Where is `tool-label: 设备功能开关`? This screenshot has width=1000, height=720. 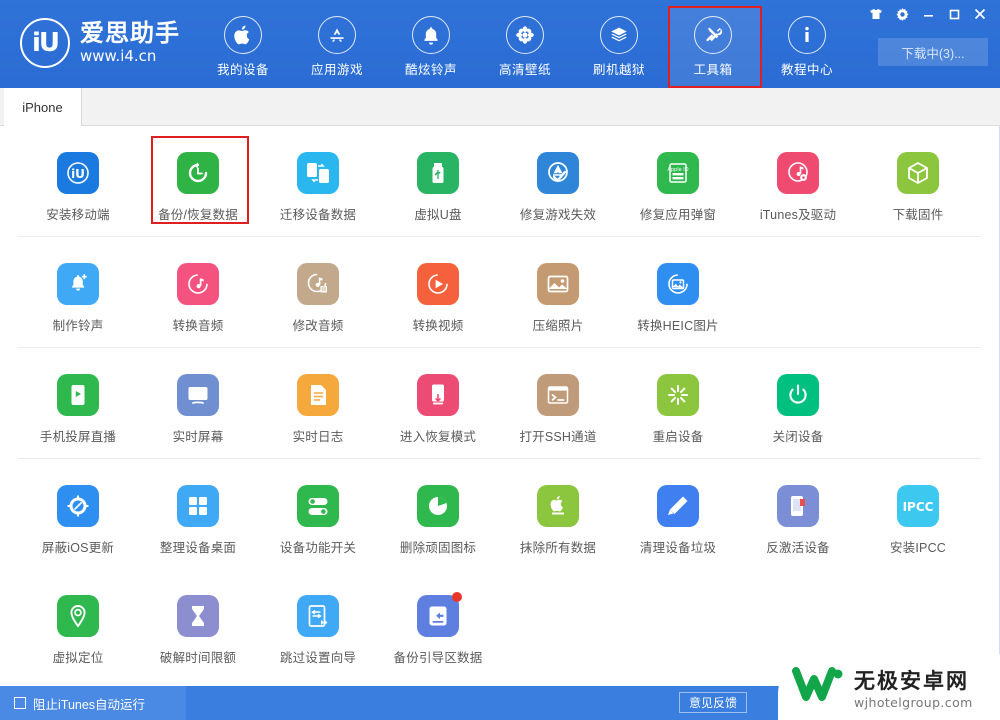
tool-label: 设备功能开关 is located at coordinates (318, 548).